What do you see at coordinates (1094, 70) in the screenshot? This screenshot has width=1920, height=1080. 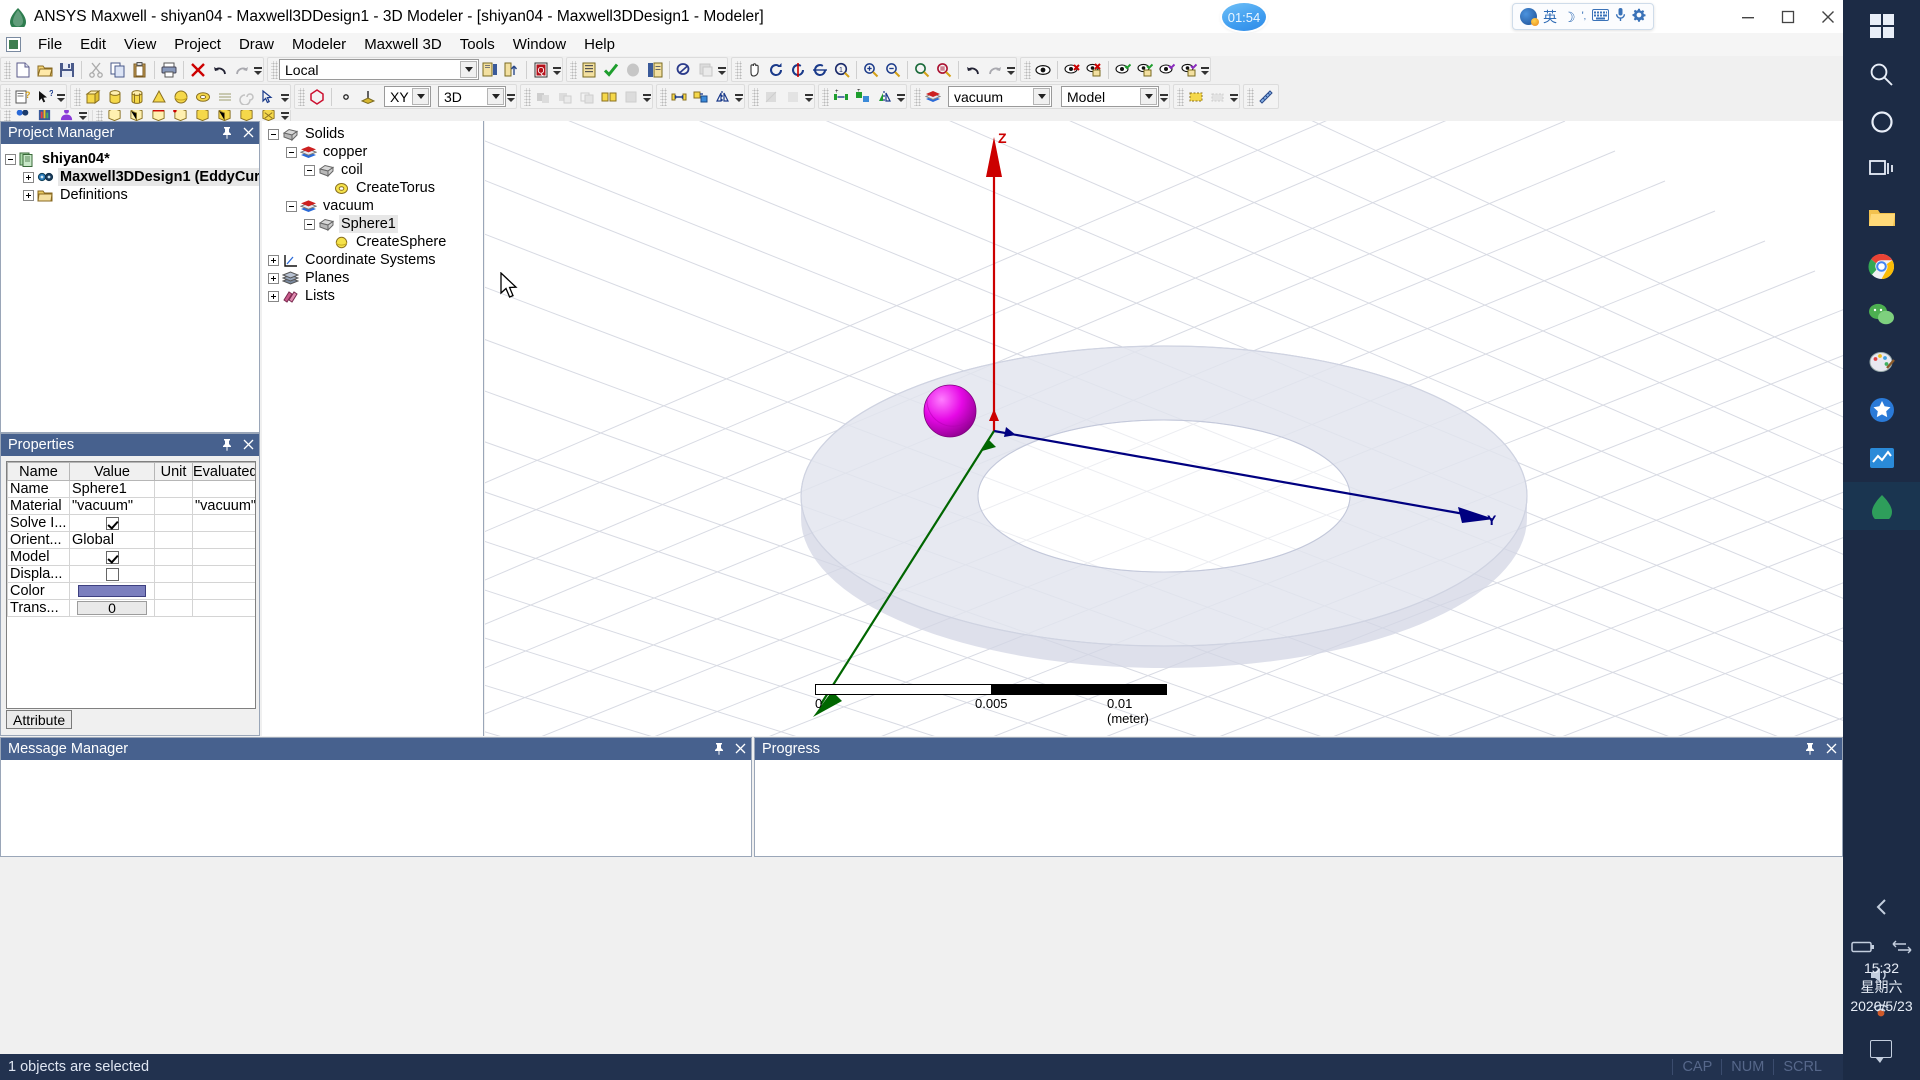 I see `hide-unselected-icon` at bounding box center [1094, 70].